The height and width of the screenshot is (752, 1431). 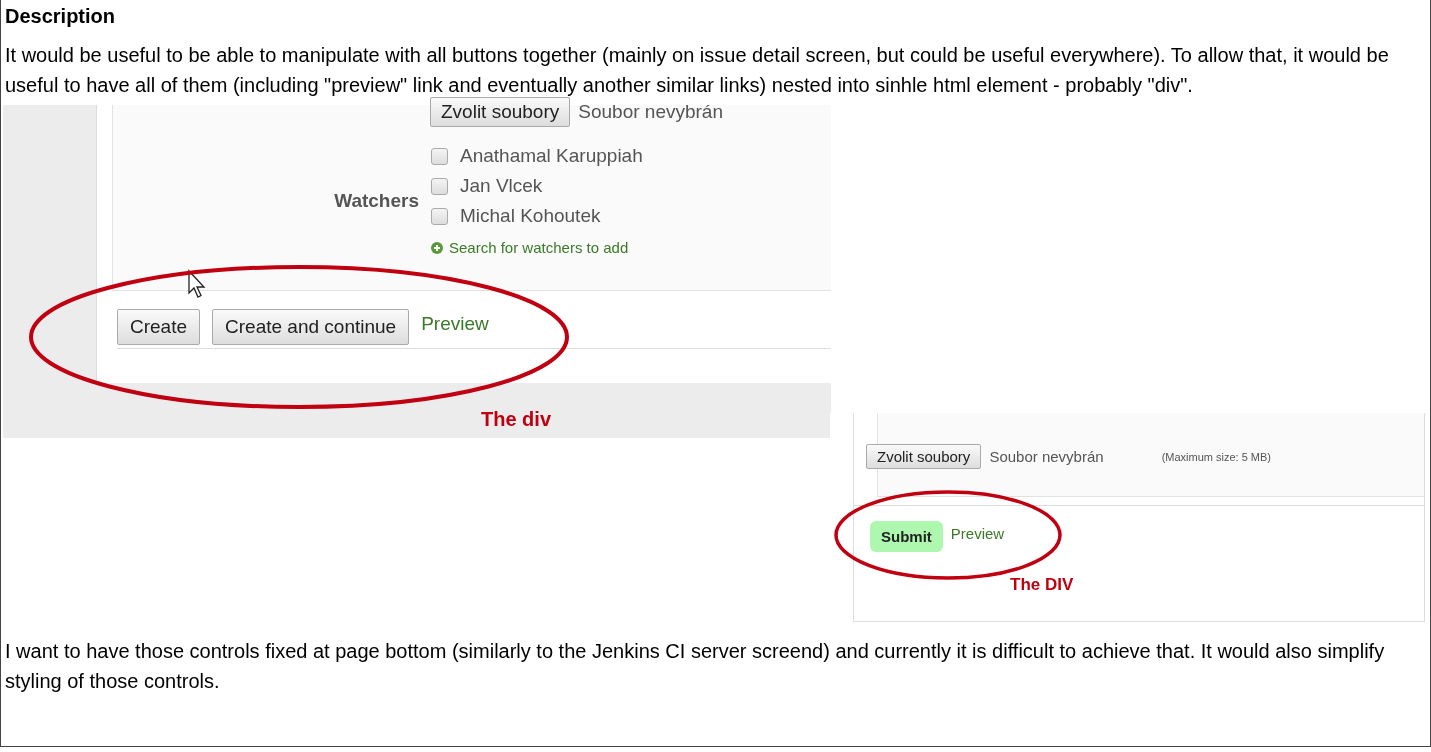 I want to click on description-paragraph: It would be useful to be able to manipulate with all buttons together (mainly on issue detail screen, but could be useful everywhere). To allow that, it would be useful to have all of them (including "preview" link and eventually another similar links) nested into sinhle html element - probably "div"., so click(x=697, y=70).